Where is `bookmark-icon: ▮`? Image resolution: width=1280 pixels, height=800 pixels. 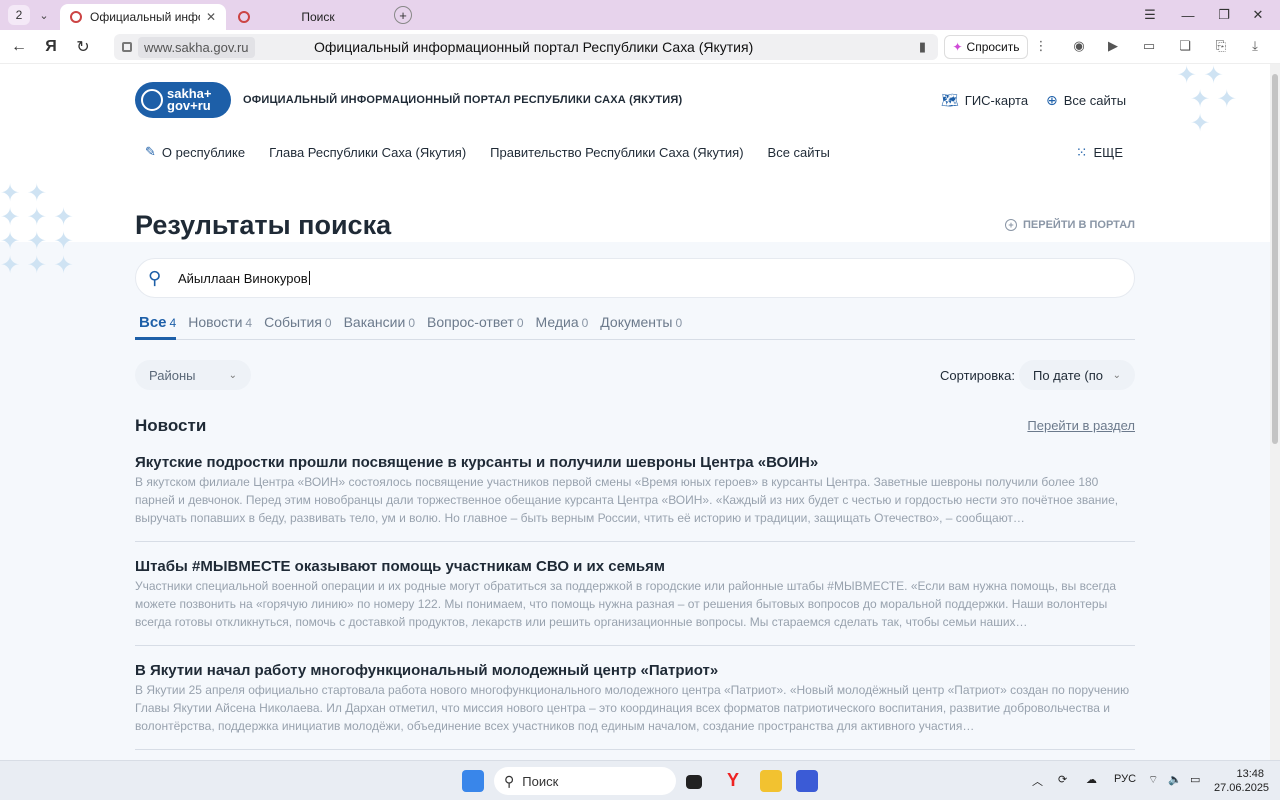 bookmark-icon: ▮ is located at coordinates (922, 47).